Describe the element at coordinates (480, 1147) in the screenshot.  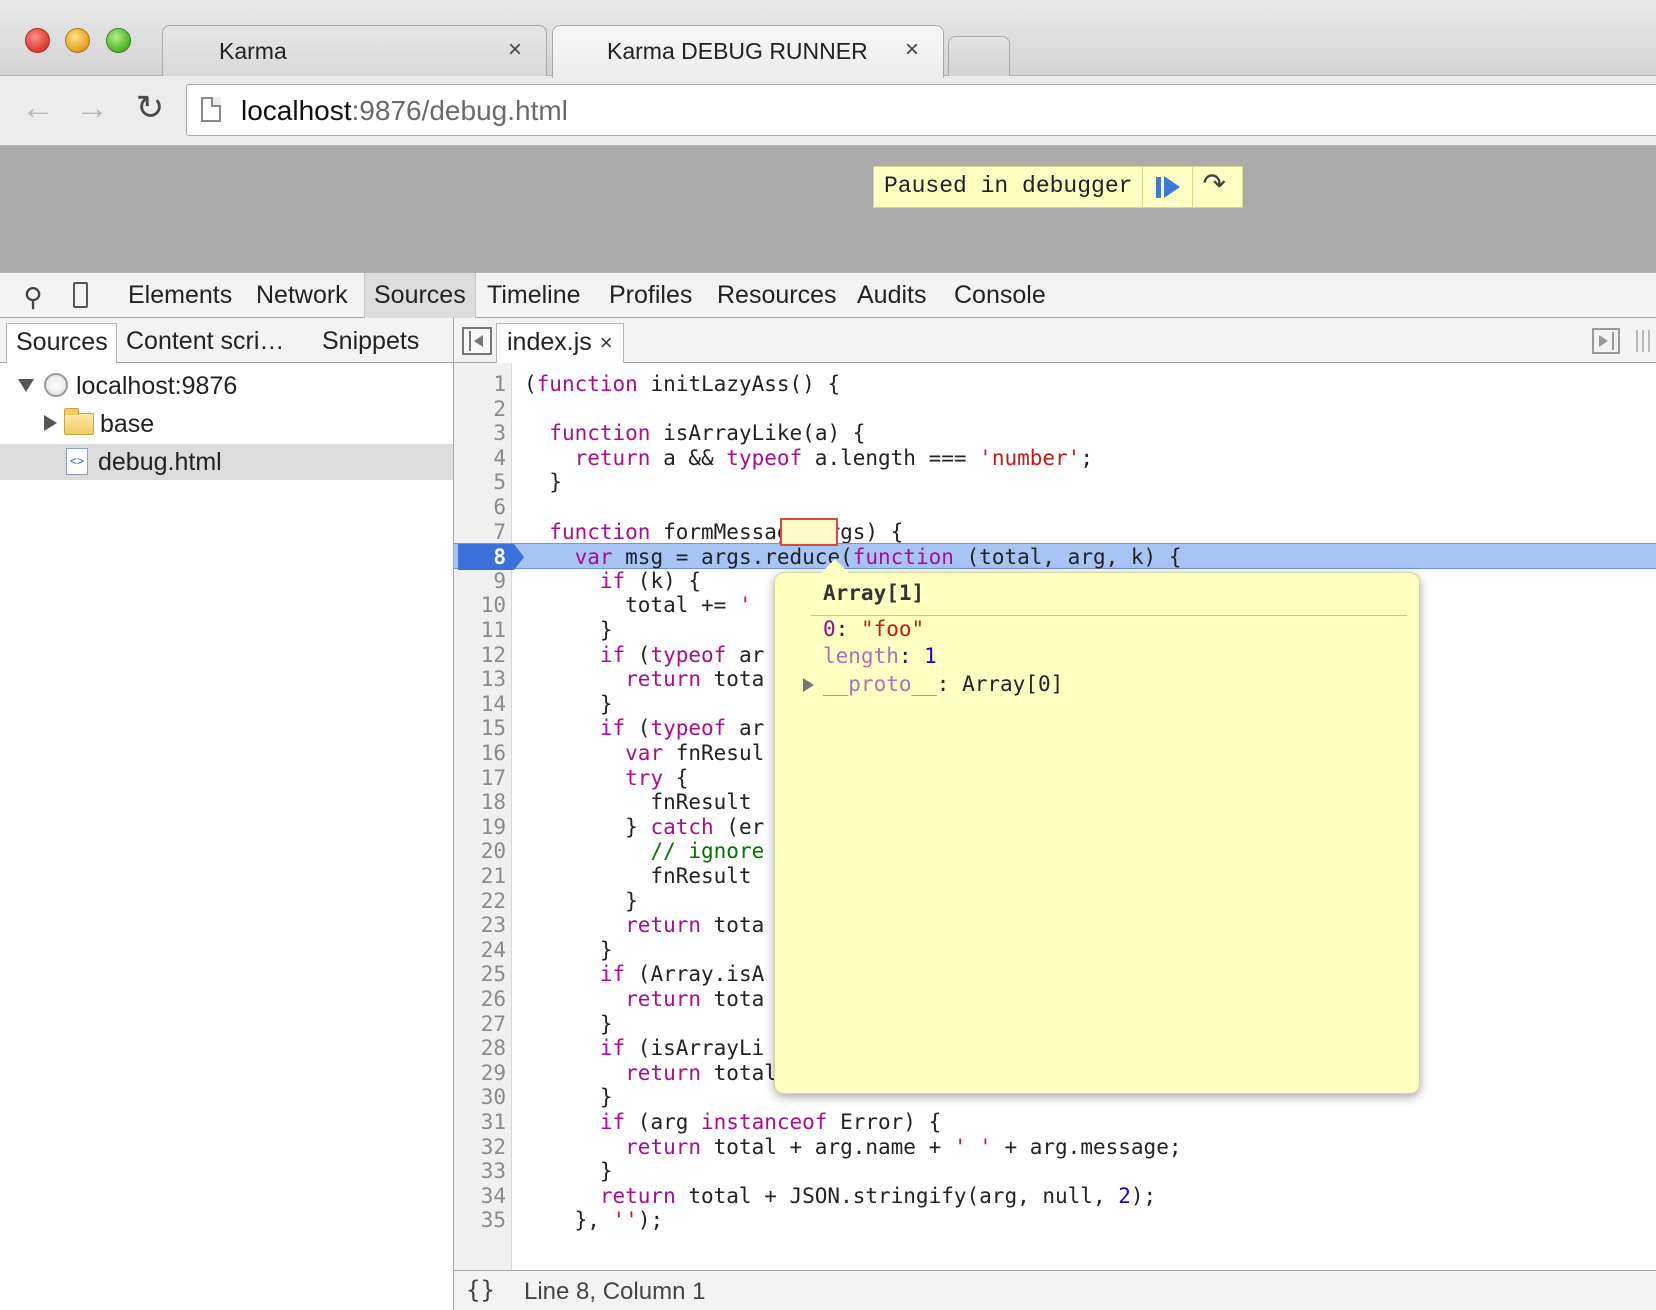
I see `line-number: 32` at that location.